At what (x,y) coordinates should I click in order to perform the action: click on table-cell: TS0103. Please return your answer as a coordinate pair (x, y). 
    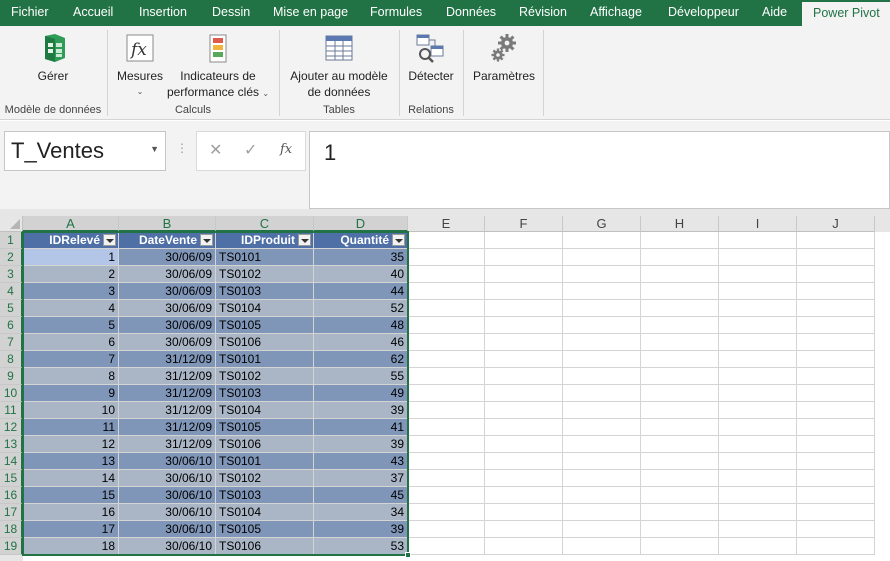
    Looking at the image, I should click on (265, 495).